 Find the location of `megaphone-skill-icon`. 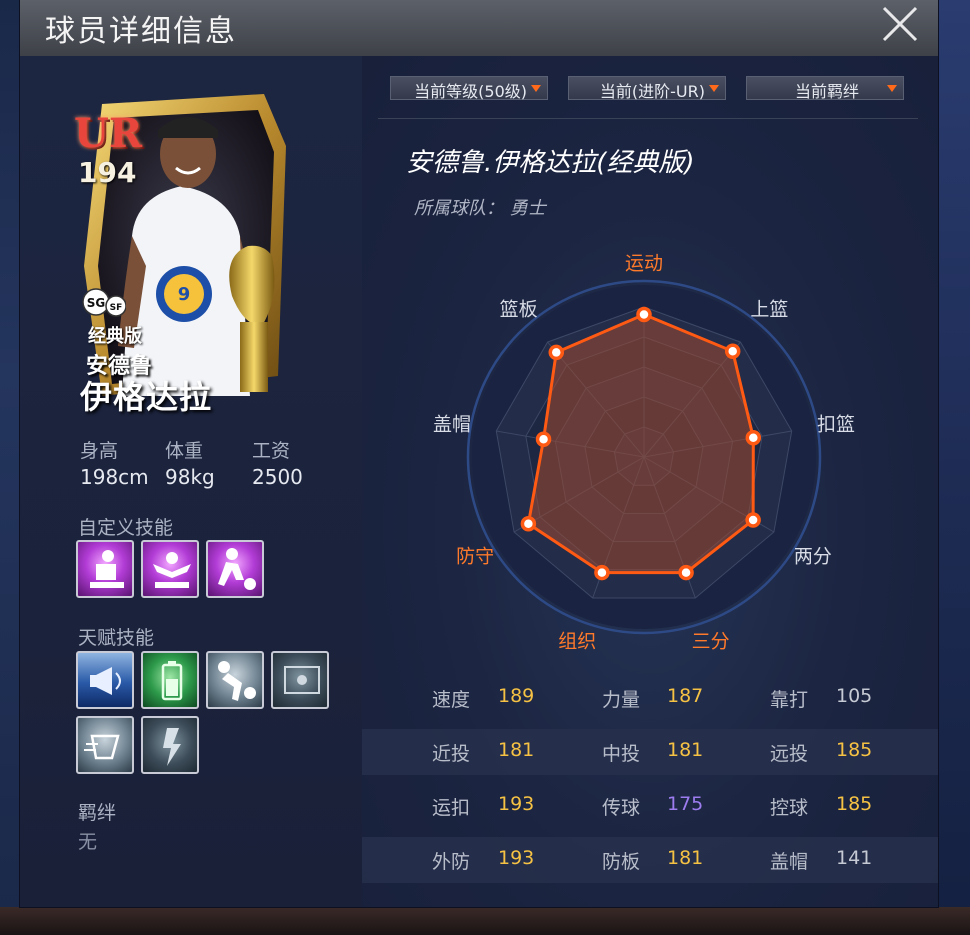

megaphone-skill-icon is located at coordinates (105, 681).